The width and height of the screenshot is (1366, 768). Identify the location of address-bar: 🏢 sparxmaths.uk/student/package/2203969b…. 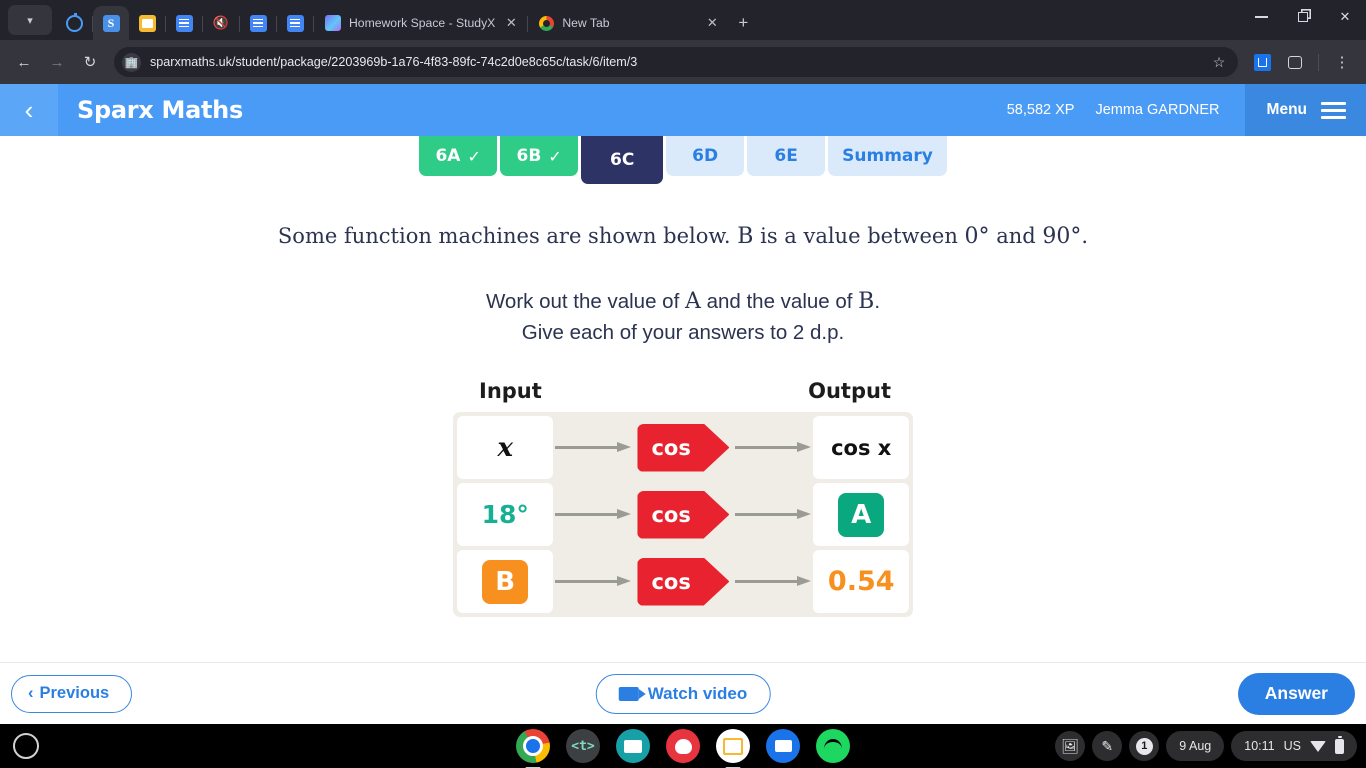
(676, 62).